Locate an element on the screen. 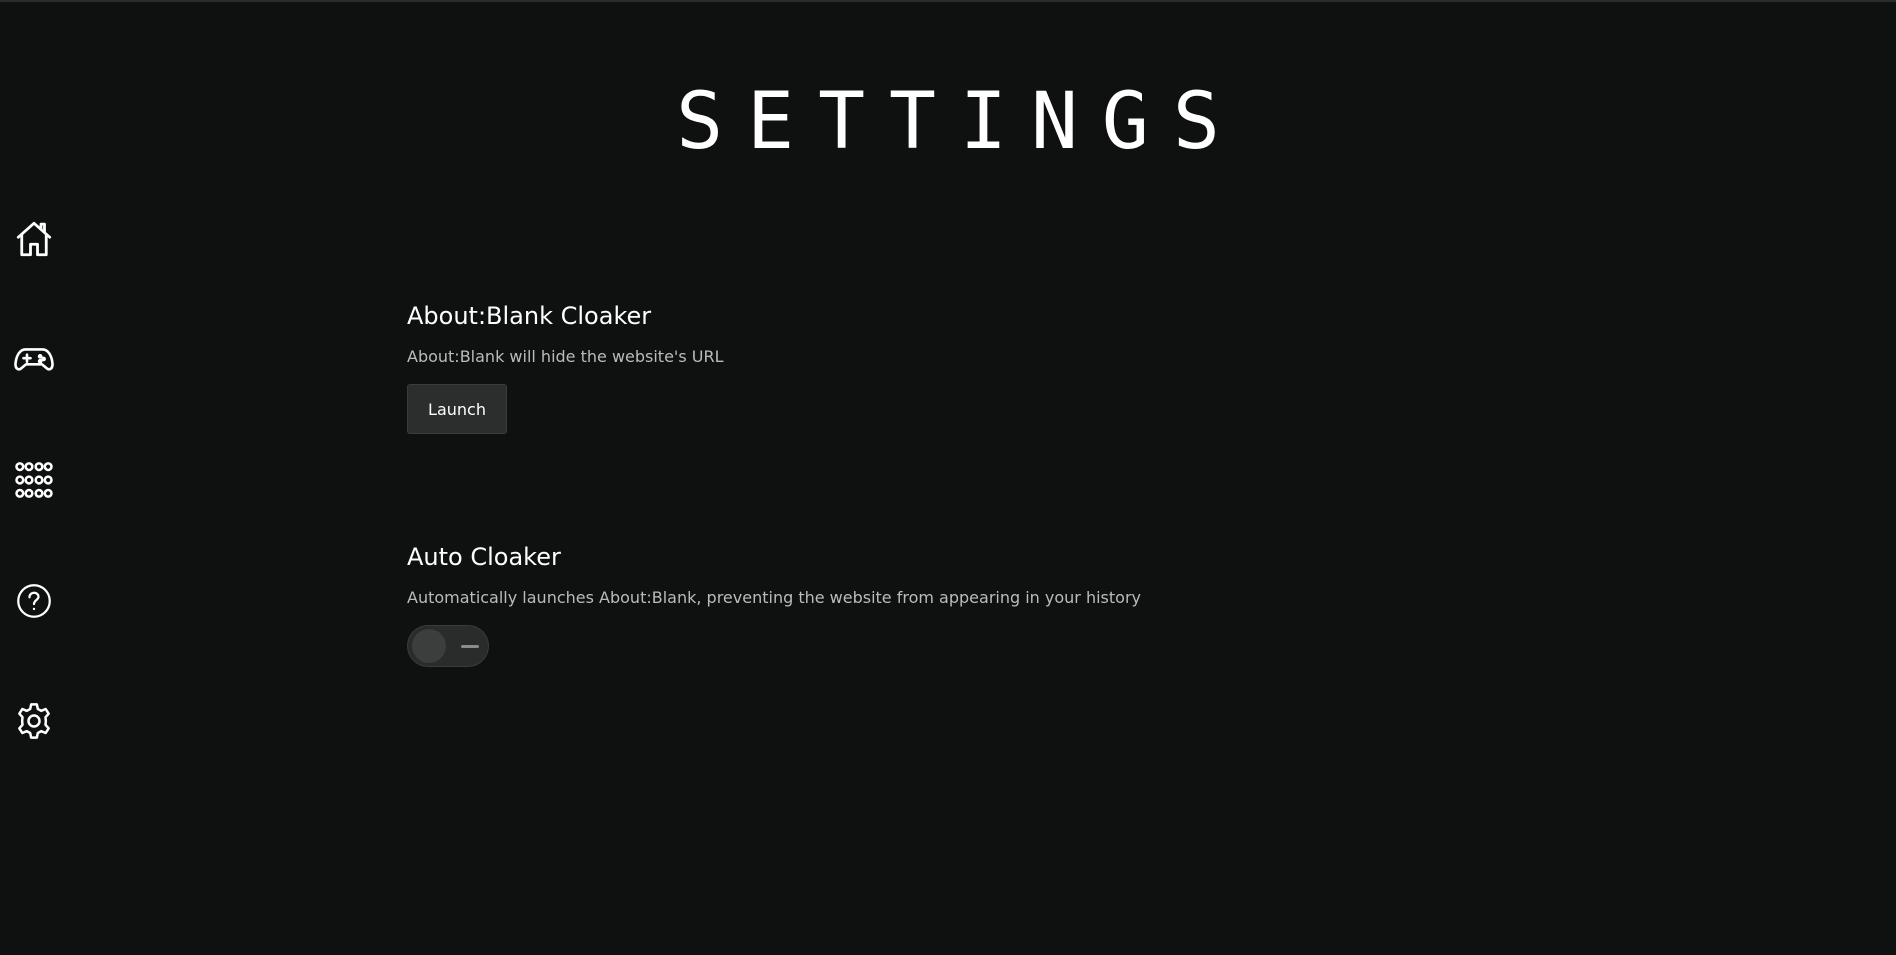 The height and width of the screenshot is (955, 1896). help-circle-icon is located at coordinates (34, 601).